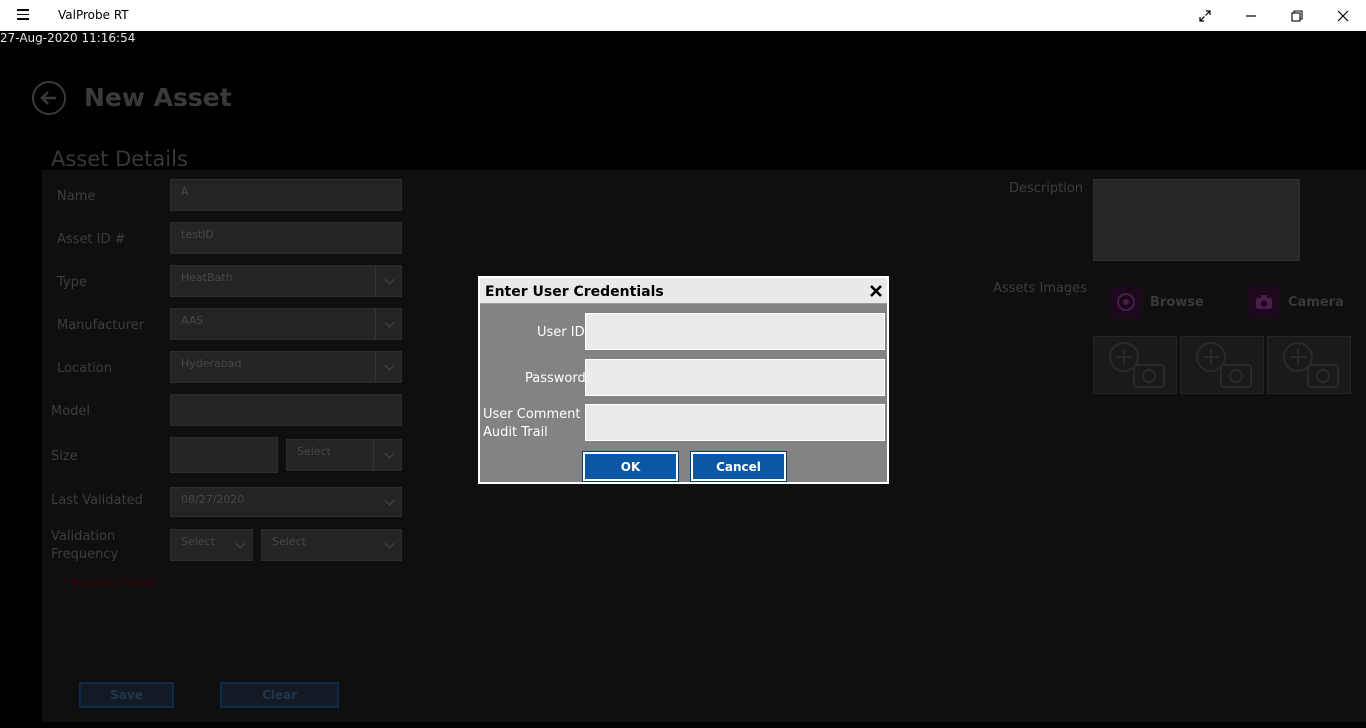 This screenshot has height=728, width=1366. I want to click on camera-label: Camera, so click(1316, 302).